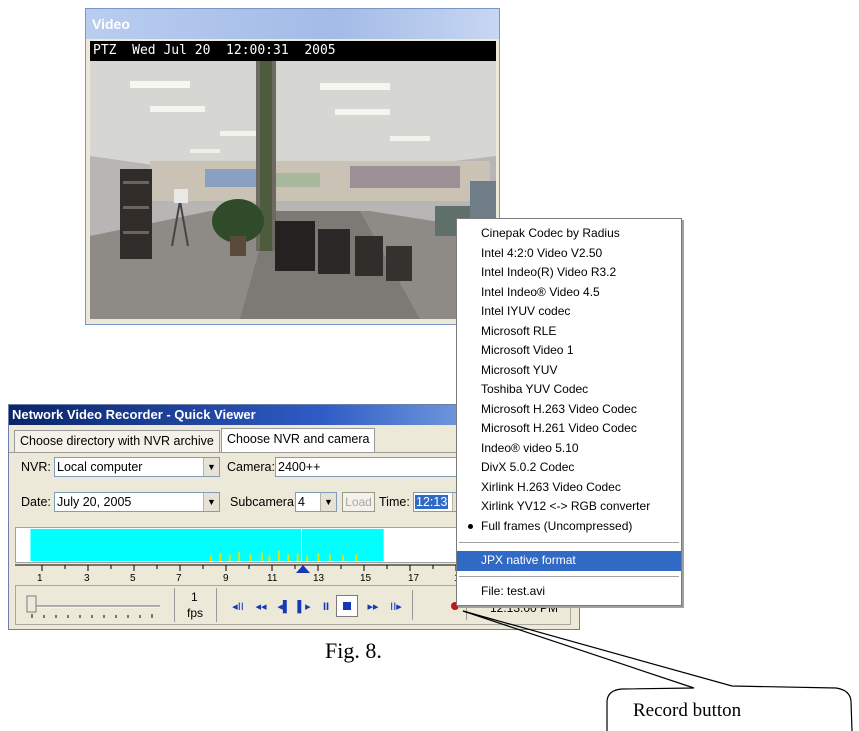 This screenshot has width=859, height=731. Describe the element at coordinates (687, 710) in the screenshot. I see `callout-label: Record button` at that location.